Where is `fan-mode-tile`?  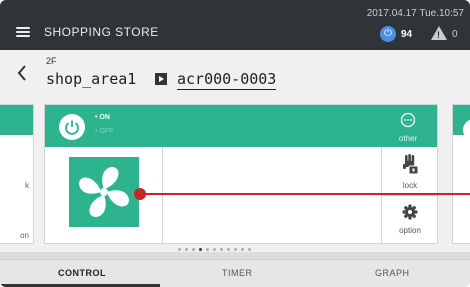 fan-mode-tile is located at coordinates (104, 192).